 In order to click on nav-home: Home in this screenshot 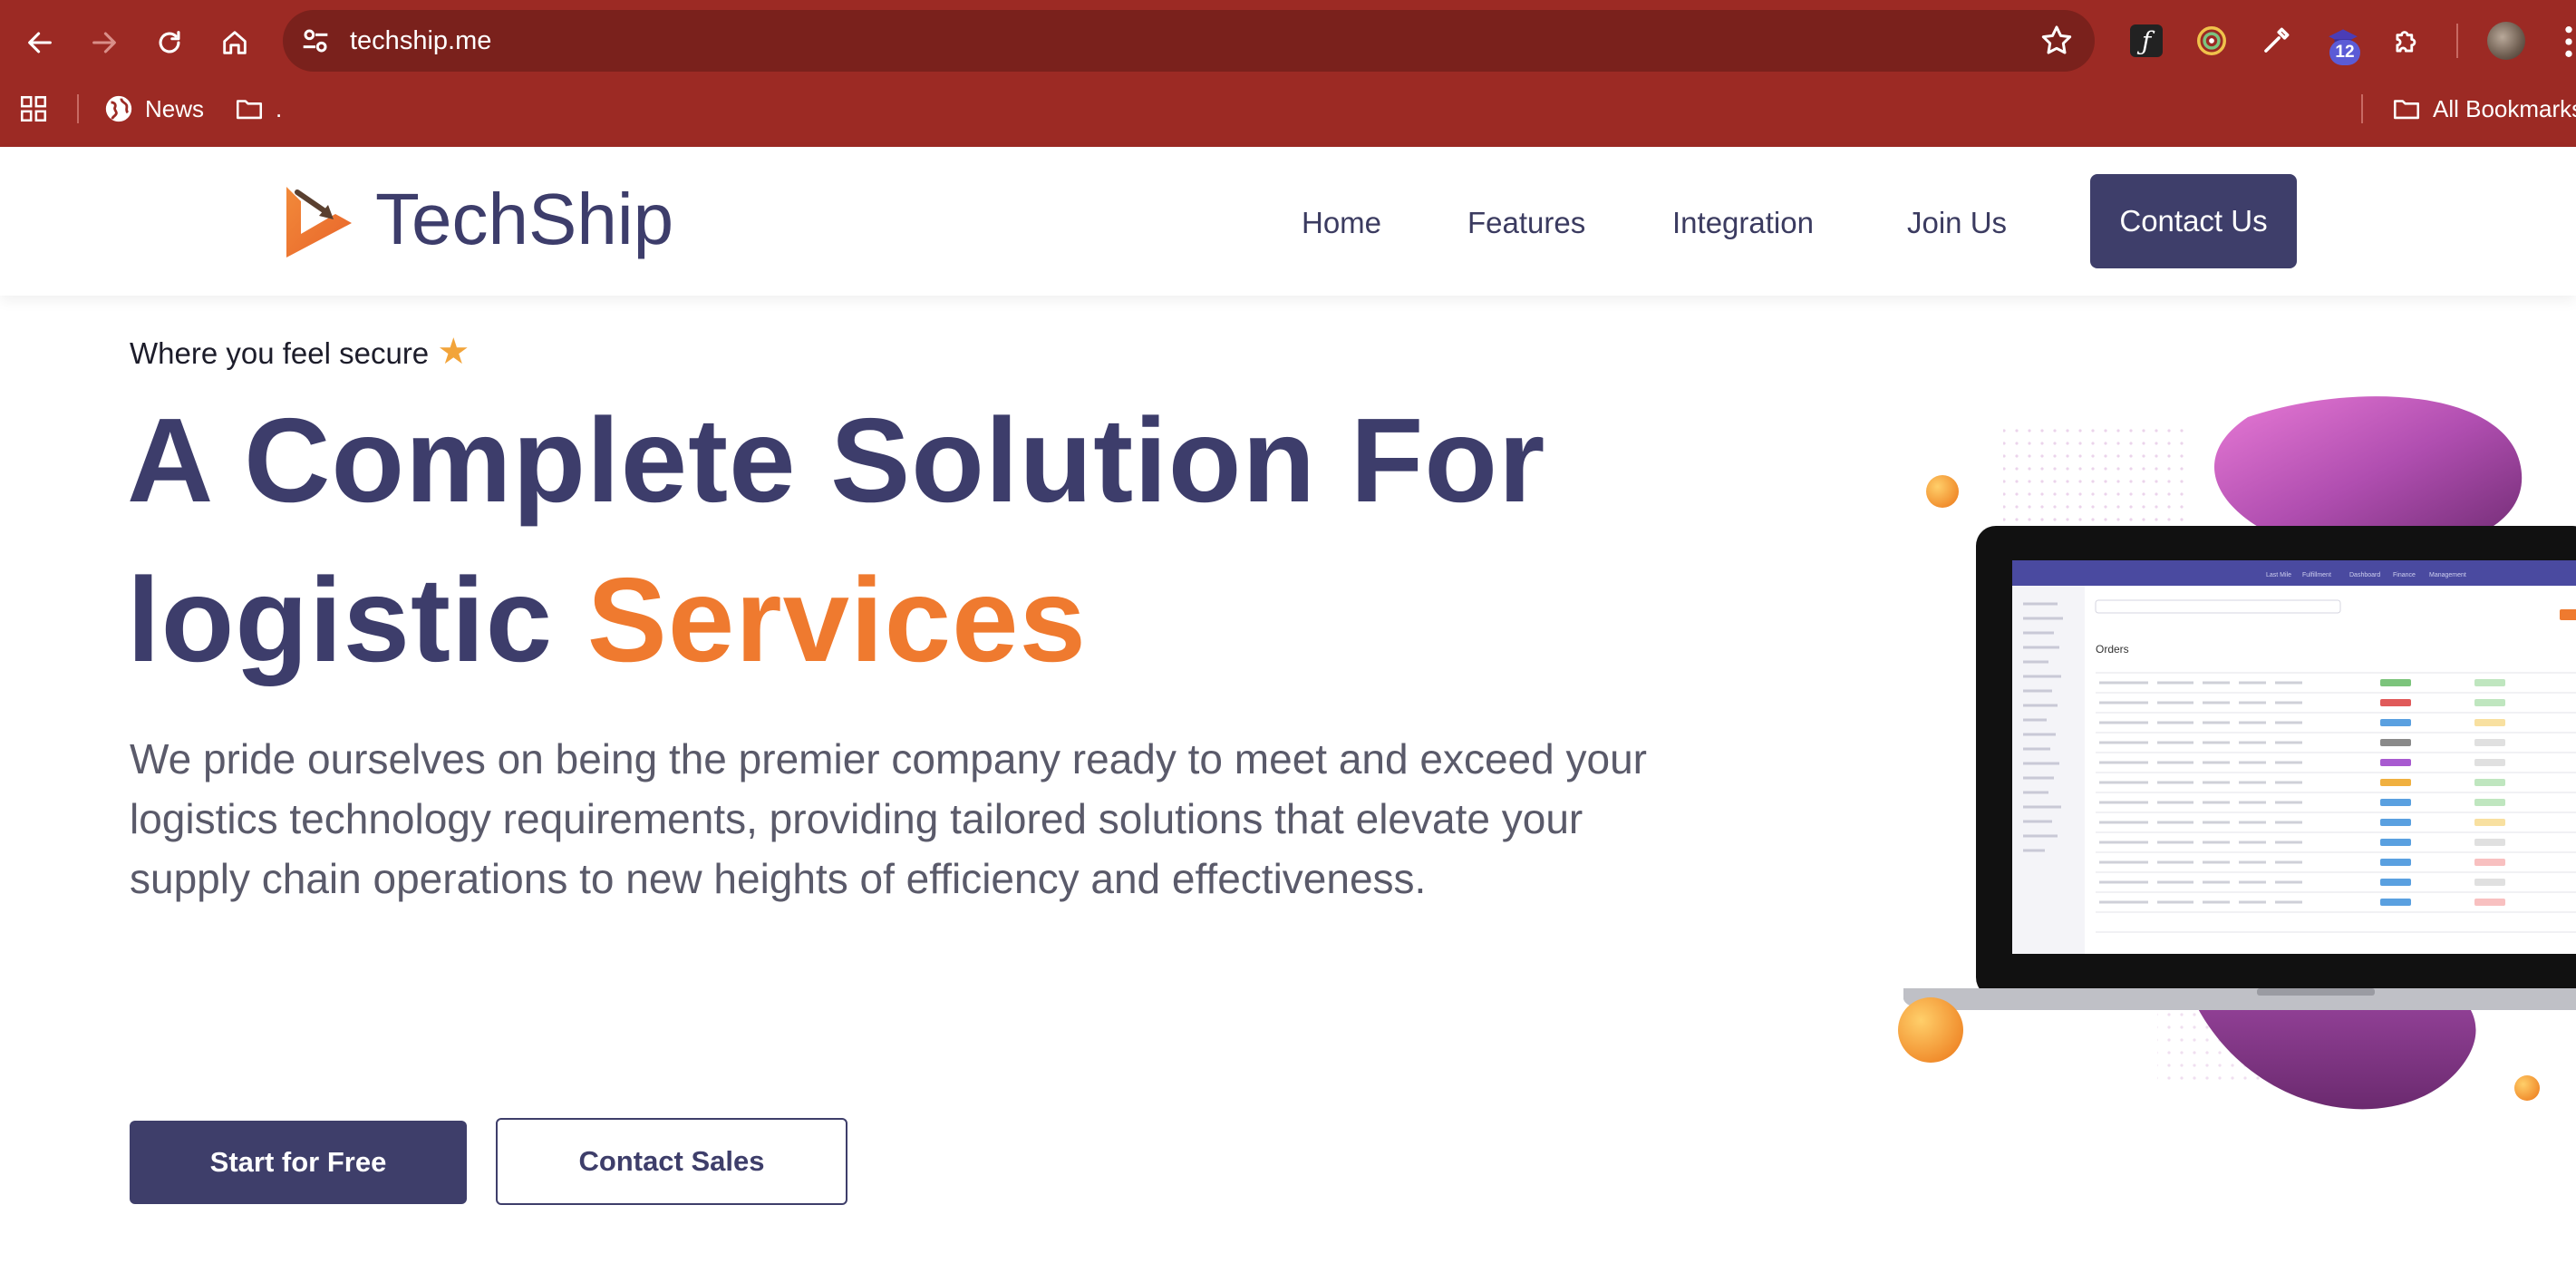, I will do `click(1341, 223)`.